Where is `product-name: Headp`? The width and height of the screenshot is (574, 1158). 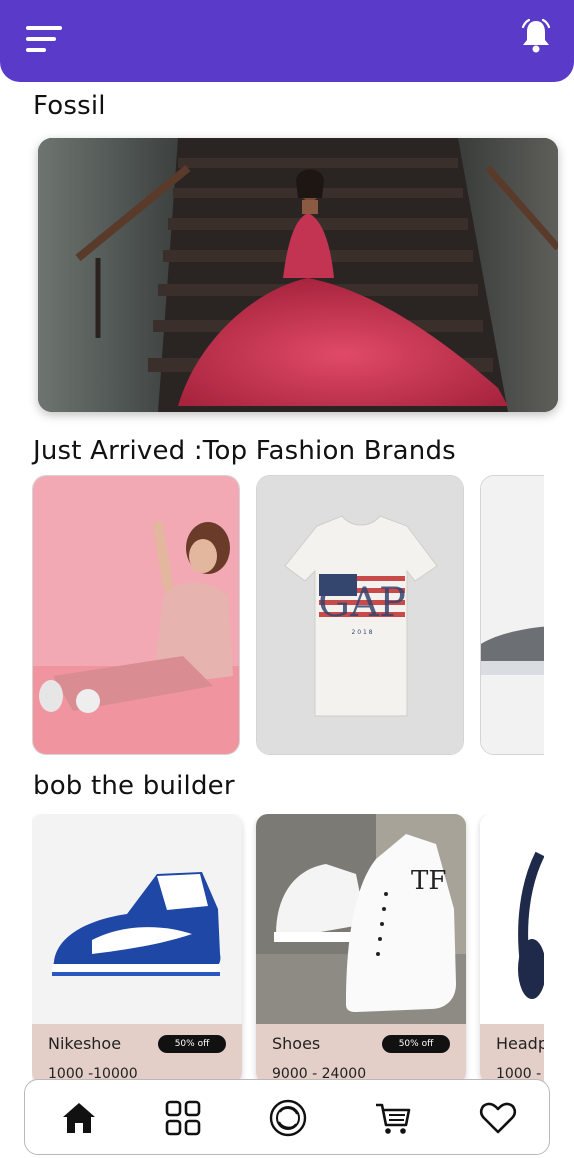 product-name: Headp is located at coordinates (520, 1043).